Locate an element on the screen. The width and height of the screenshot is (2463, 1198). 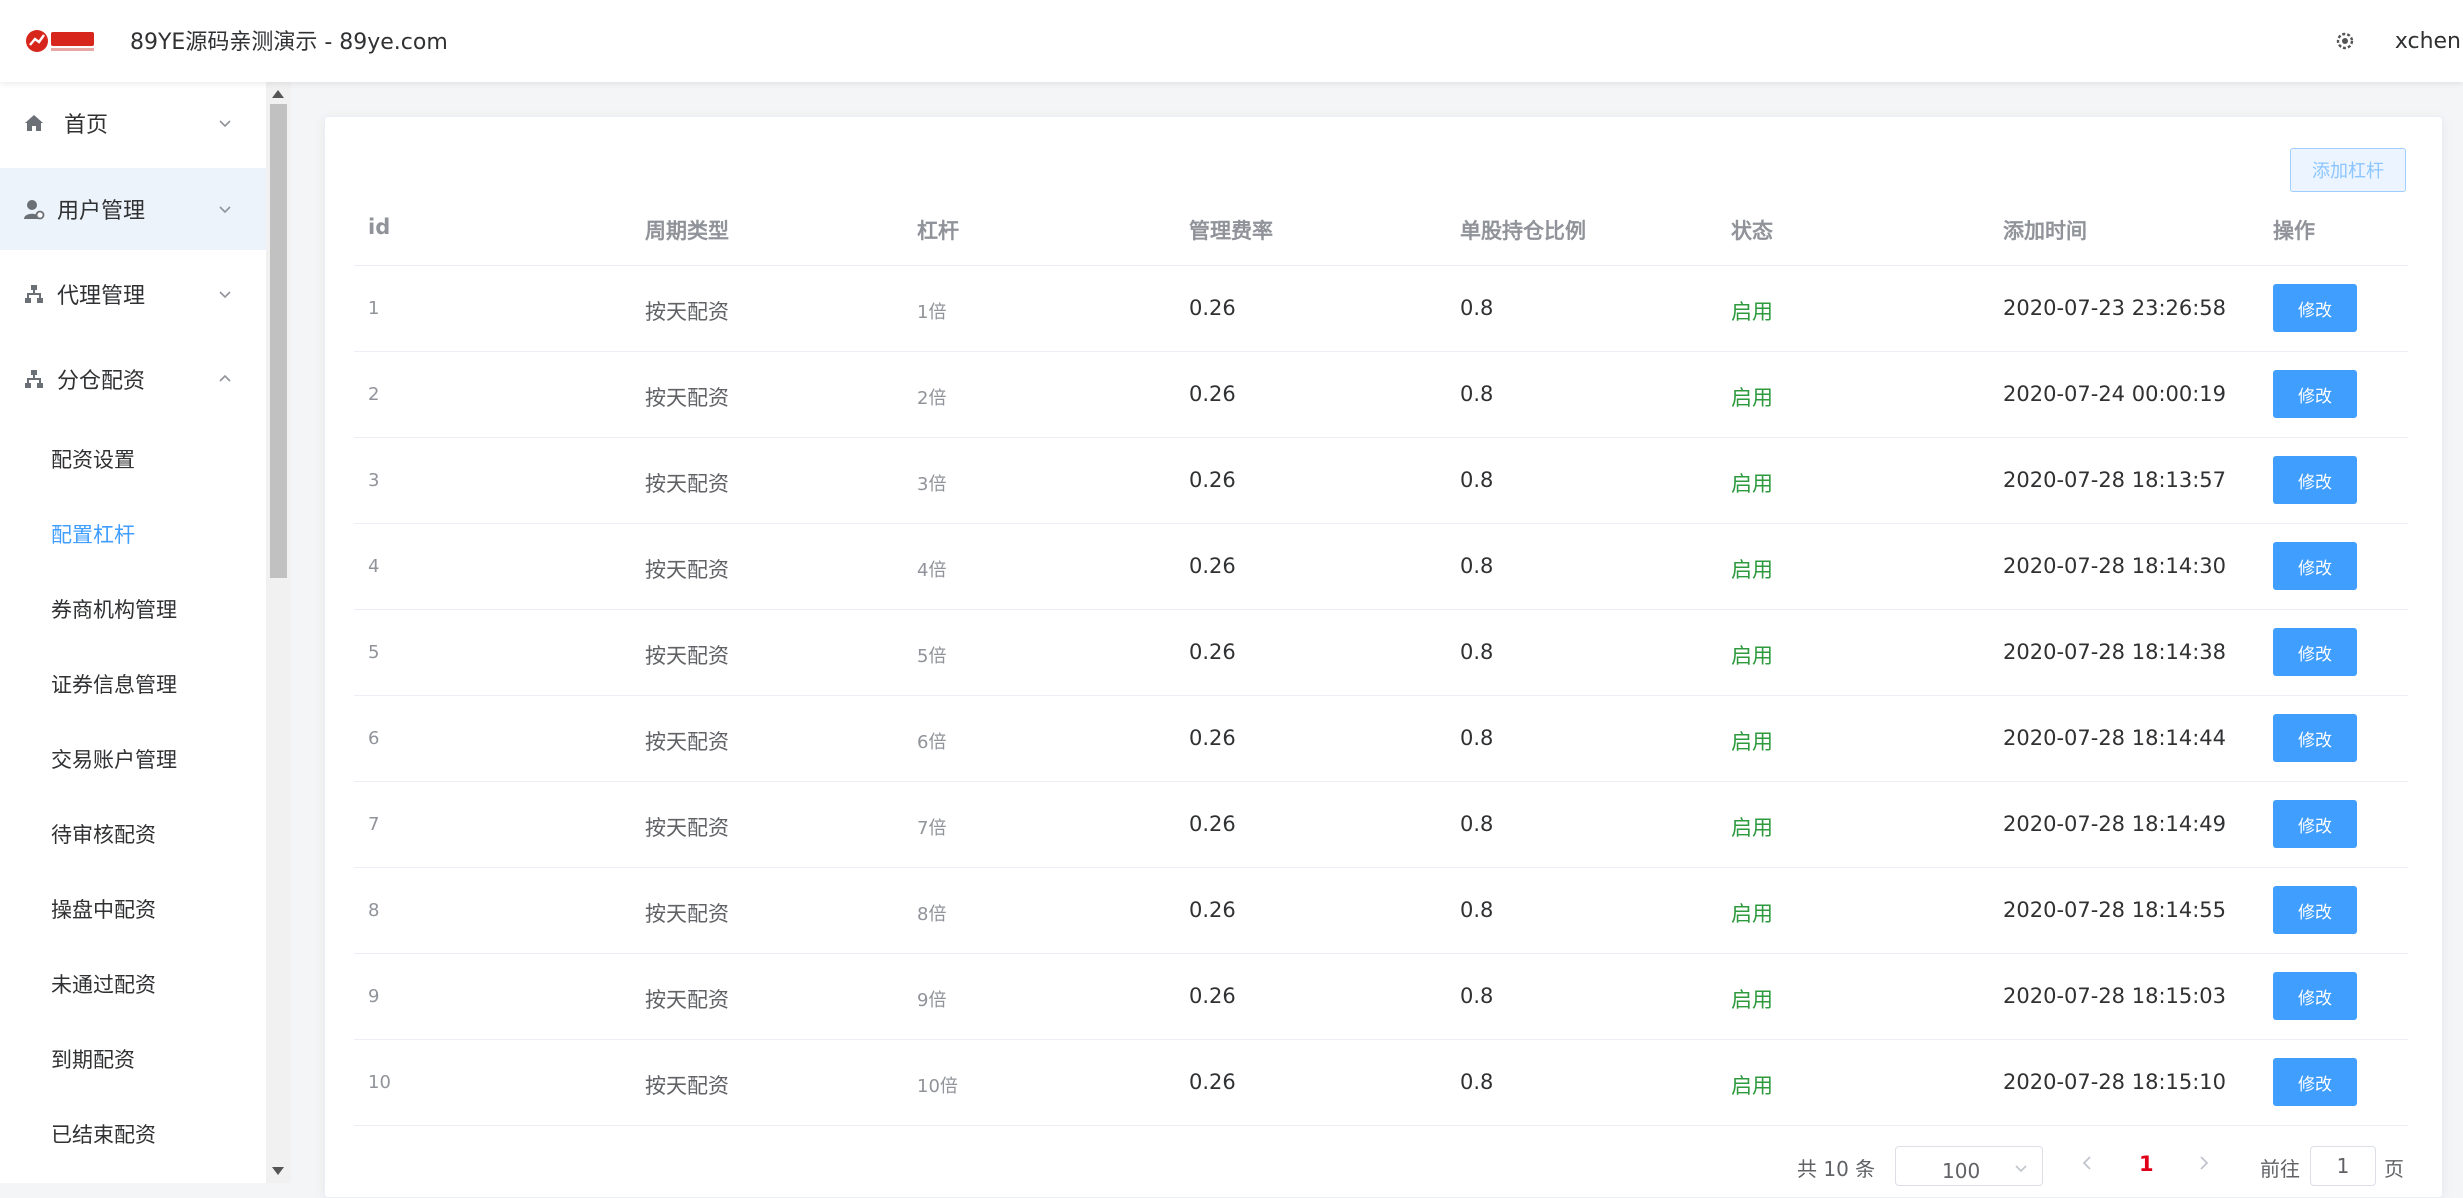
sidebar-item-home: 首页 is located at coordinates (133, 123).